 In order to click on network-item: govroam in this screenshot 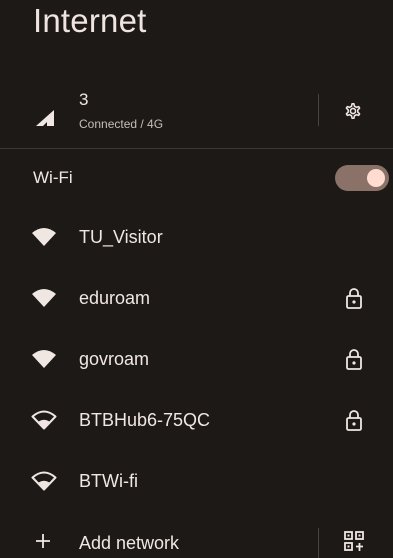, I will do `click(196, 360)`.